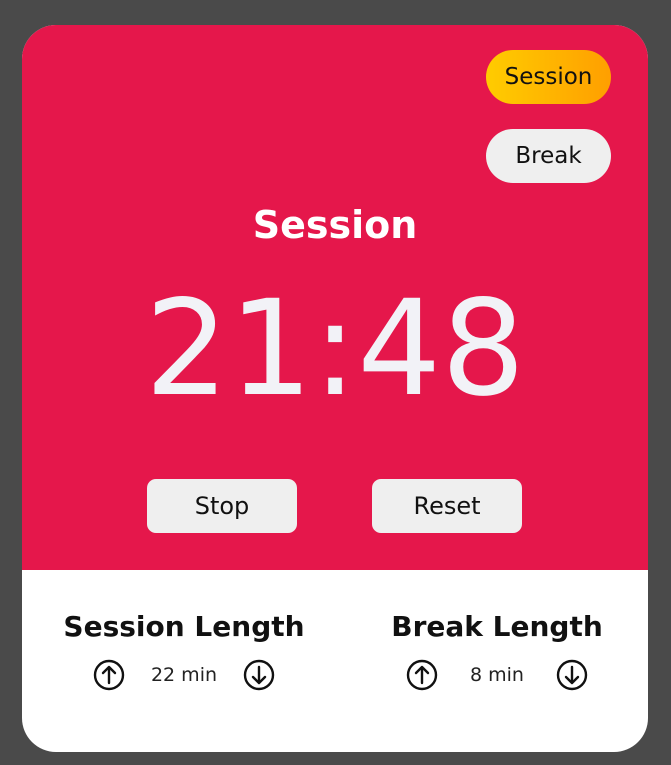 The image size is (671, 765). I want to click on break-increase-arrow-up-icon, so click(422, 675).